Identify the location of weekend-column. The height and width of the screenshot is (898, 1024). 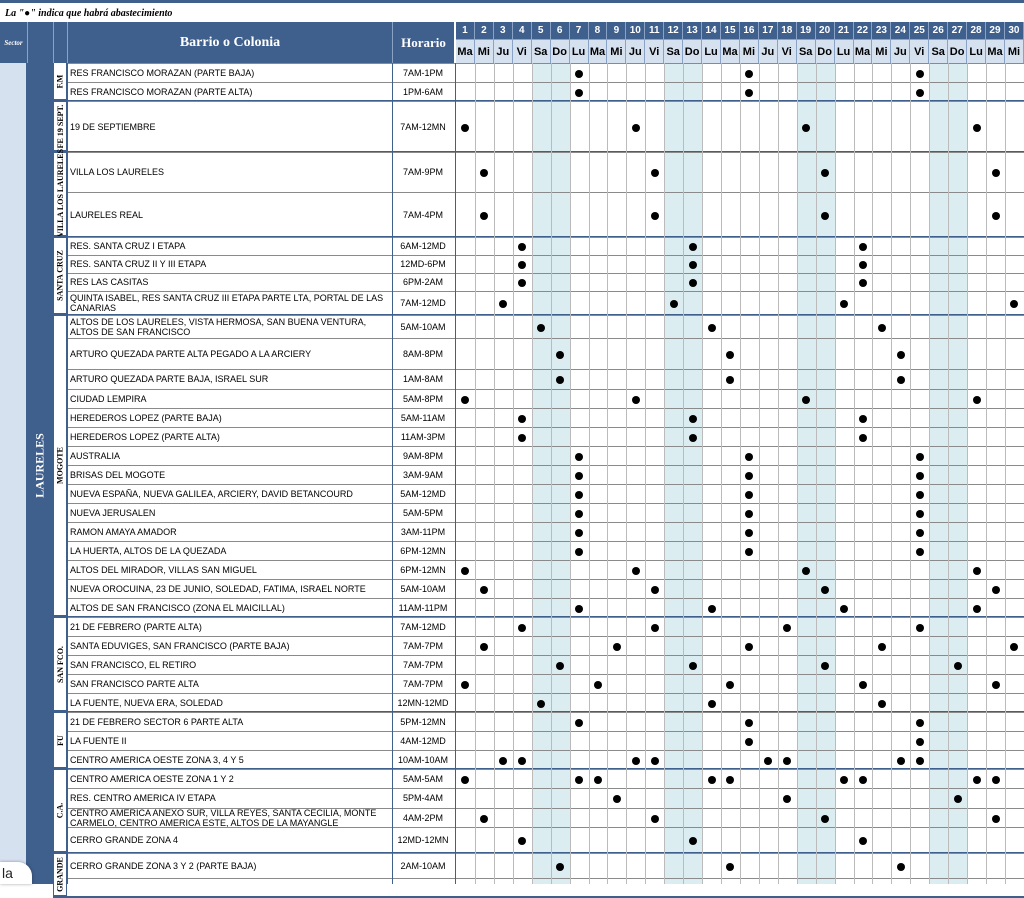
(560, 473).